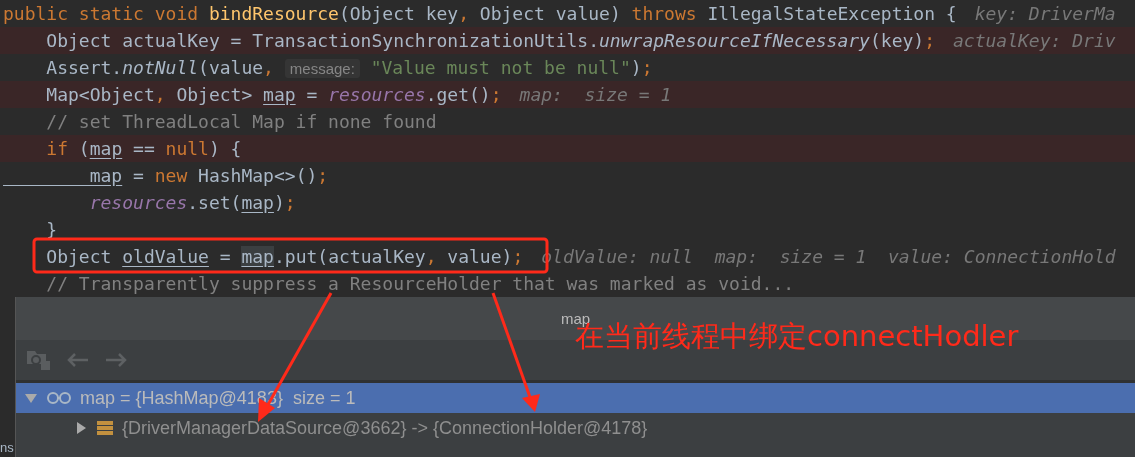 The image size is (1135, 457). Describe the element at coordinates (241, 121) in the screenshot. I see `code-line: // set ThreadLocal Map if none found` at that location.